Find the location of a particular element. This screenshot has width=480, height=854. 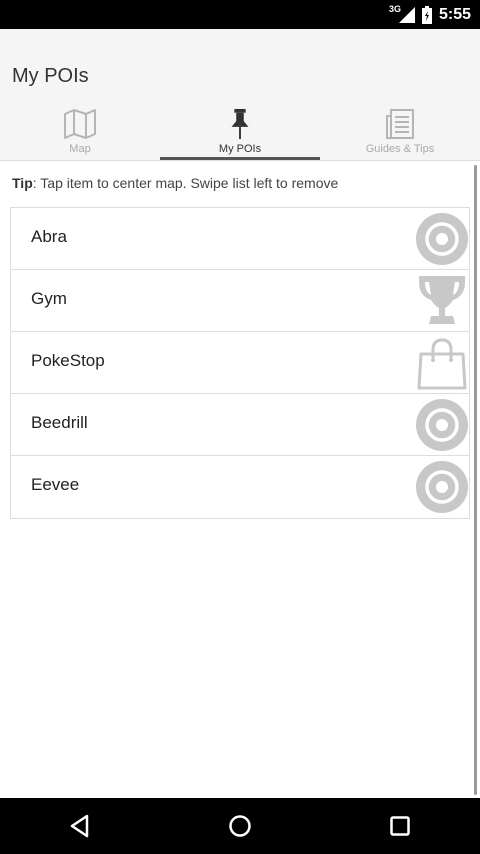

clock: 5:55 is located at coordinates (454, 14).